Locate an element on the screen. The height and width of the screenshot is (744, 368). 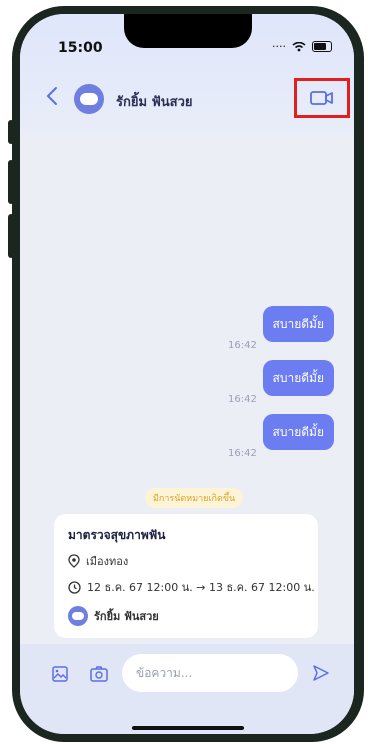
image-icon is located at coordinates (60, 674).